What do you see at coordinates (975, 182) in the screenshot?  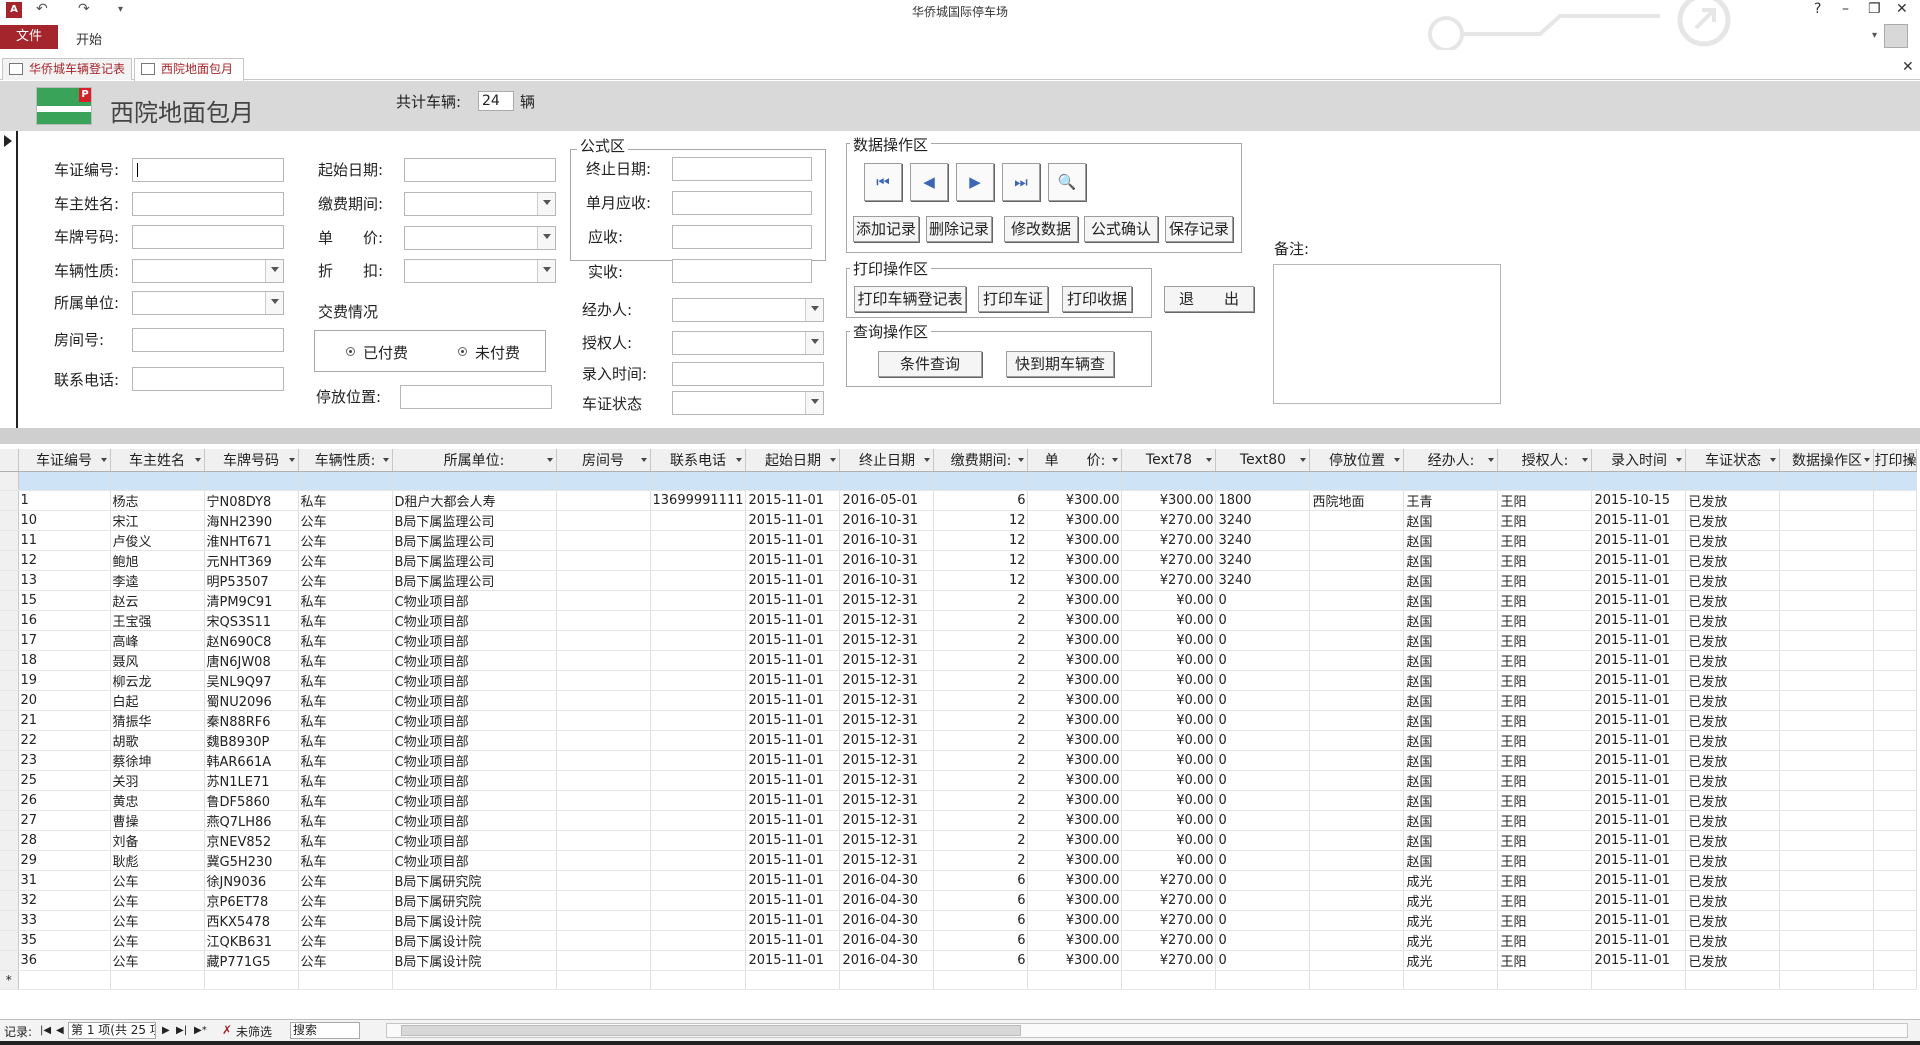 I see `next-record-icon: ▶` at bounding box center [975, 182].